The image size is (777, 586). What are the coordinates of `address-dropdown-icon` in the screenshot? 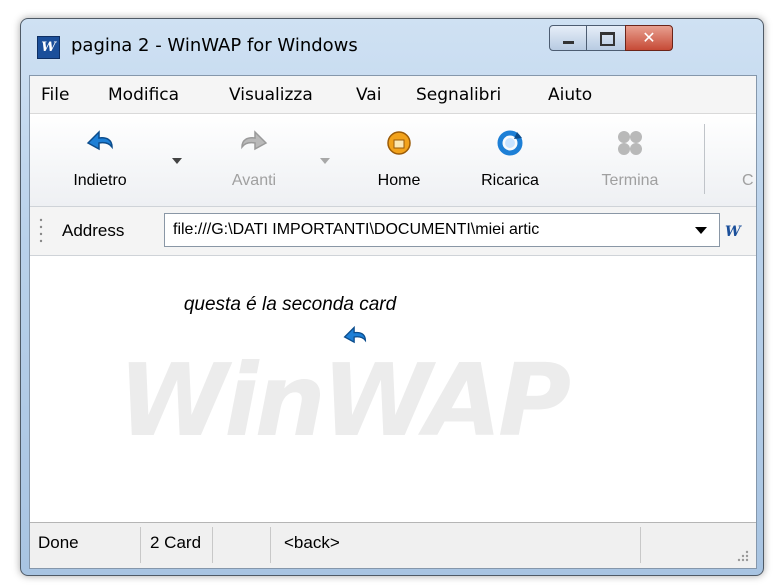 It's located at (701, 230).